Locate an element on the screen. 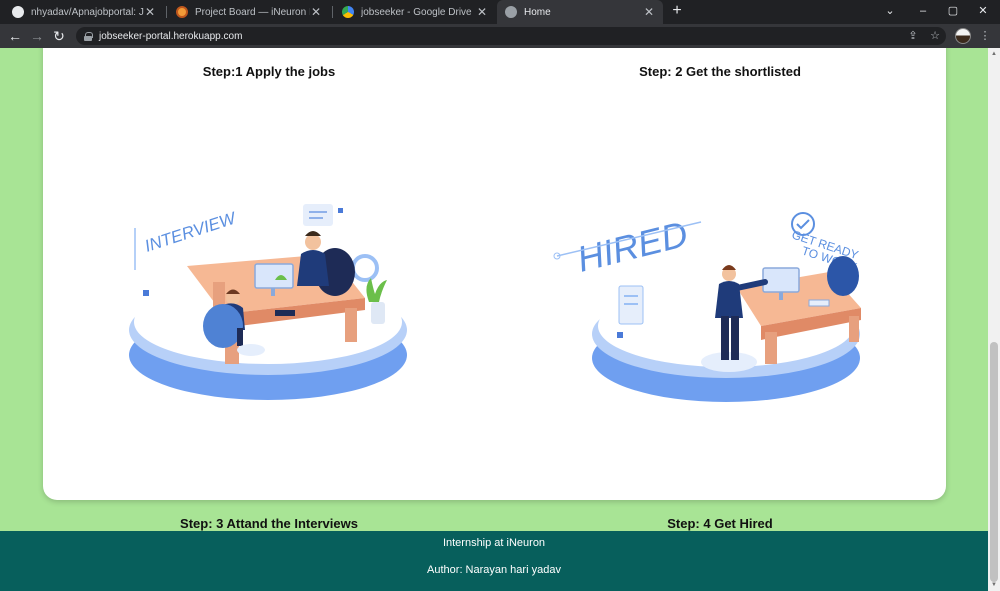 The height and width of the screenshot is (591, 1000). tab-google-drive: jobseeker - Google Drive ✕ is located at coordinates (415, 12).